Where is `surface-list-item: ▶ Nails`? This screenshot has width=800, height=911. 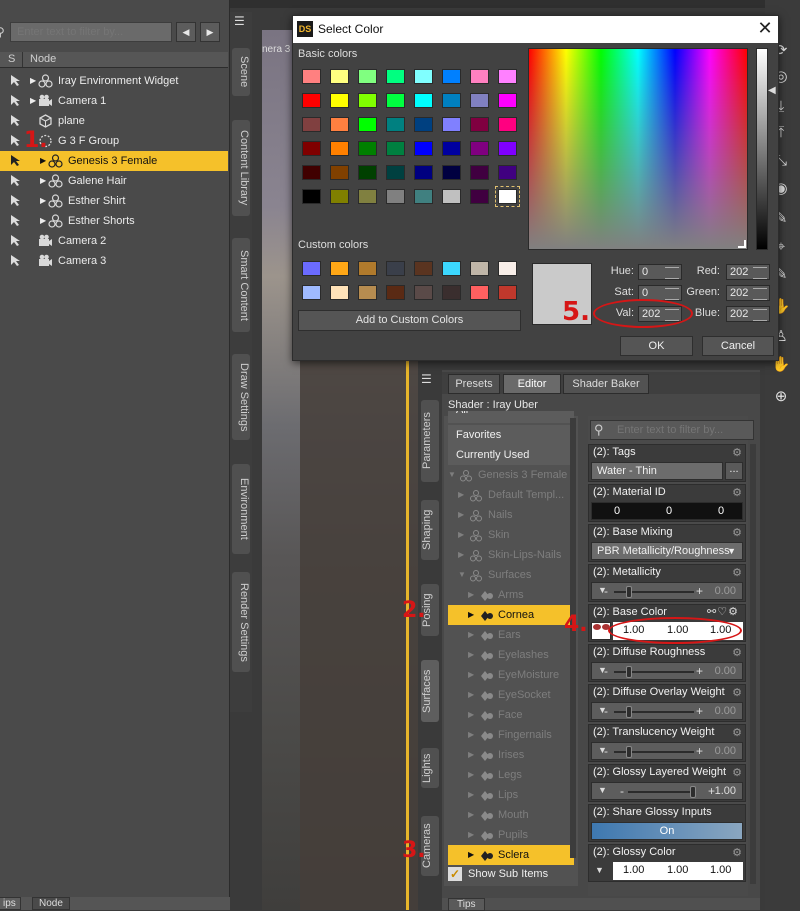 surface-list-item: ▶ Nails is located at coordinates (511, 515).